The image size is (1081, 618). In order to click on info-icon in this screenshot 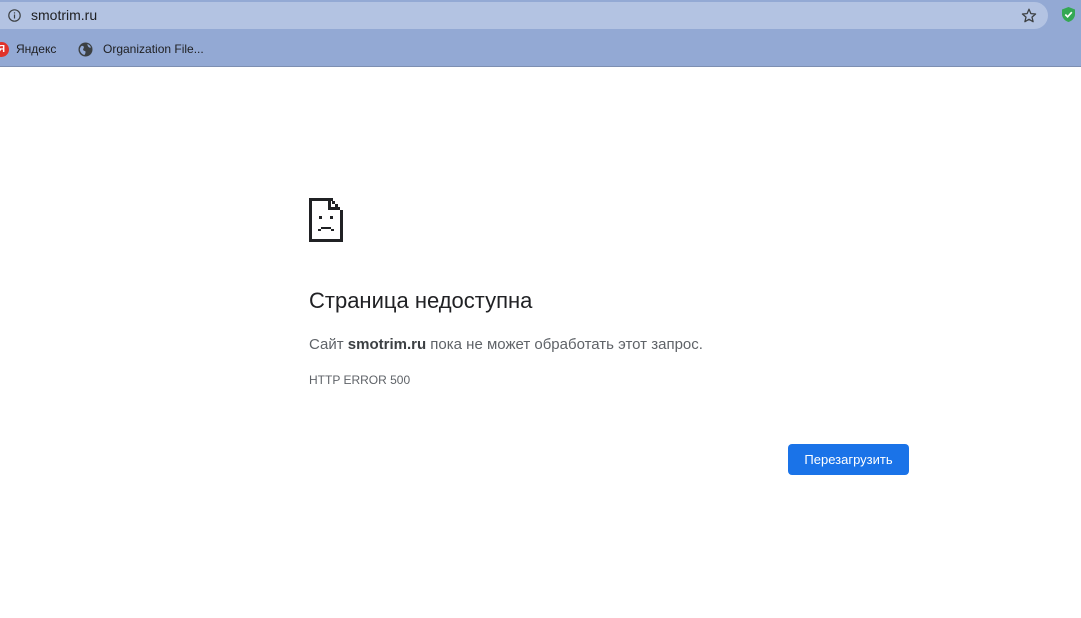, I will do `click(14, 15)`.